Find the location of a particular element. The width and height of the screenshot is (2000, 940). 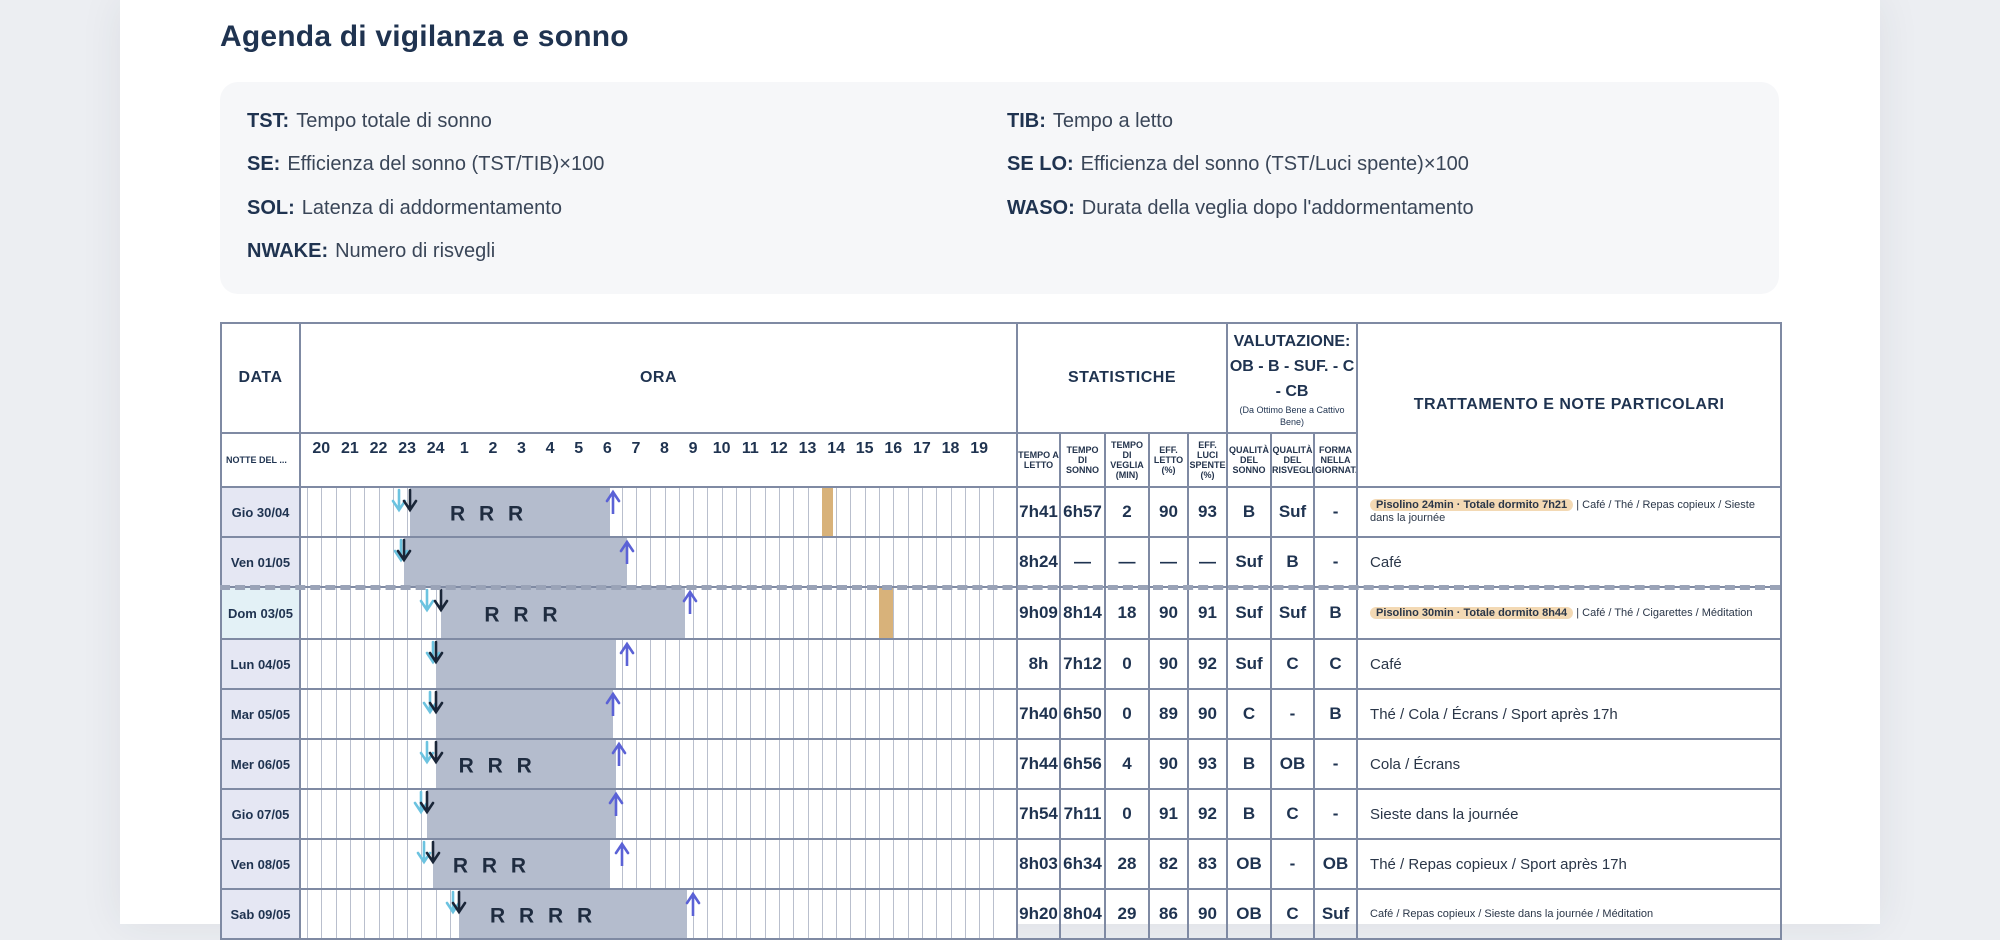

hour-label: 3 is located at coordinates (521, 448).